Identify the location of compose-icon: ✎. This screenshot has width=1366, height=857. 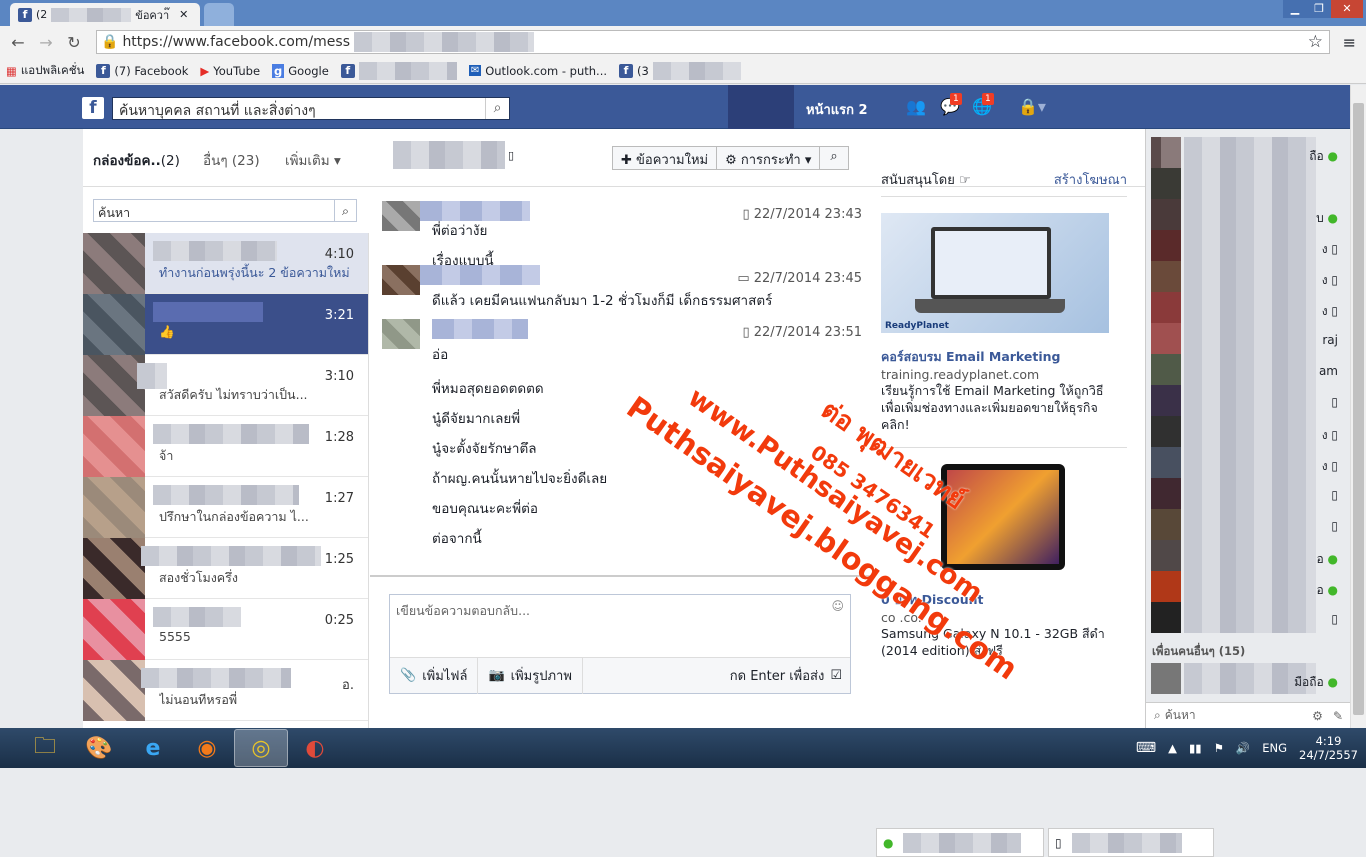
(1338, 716).